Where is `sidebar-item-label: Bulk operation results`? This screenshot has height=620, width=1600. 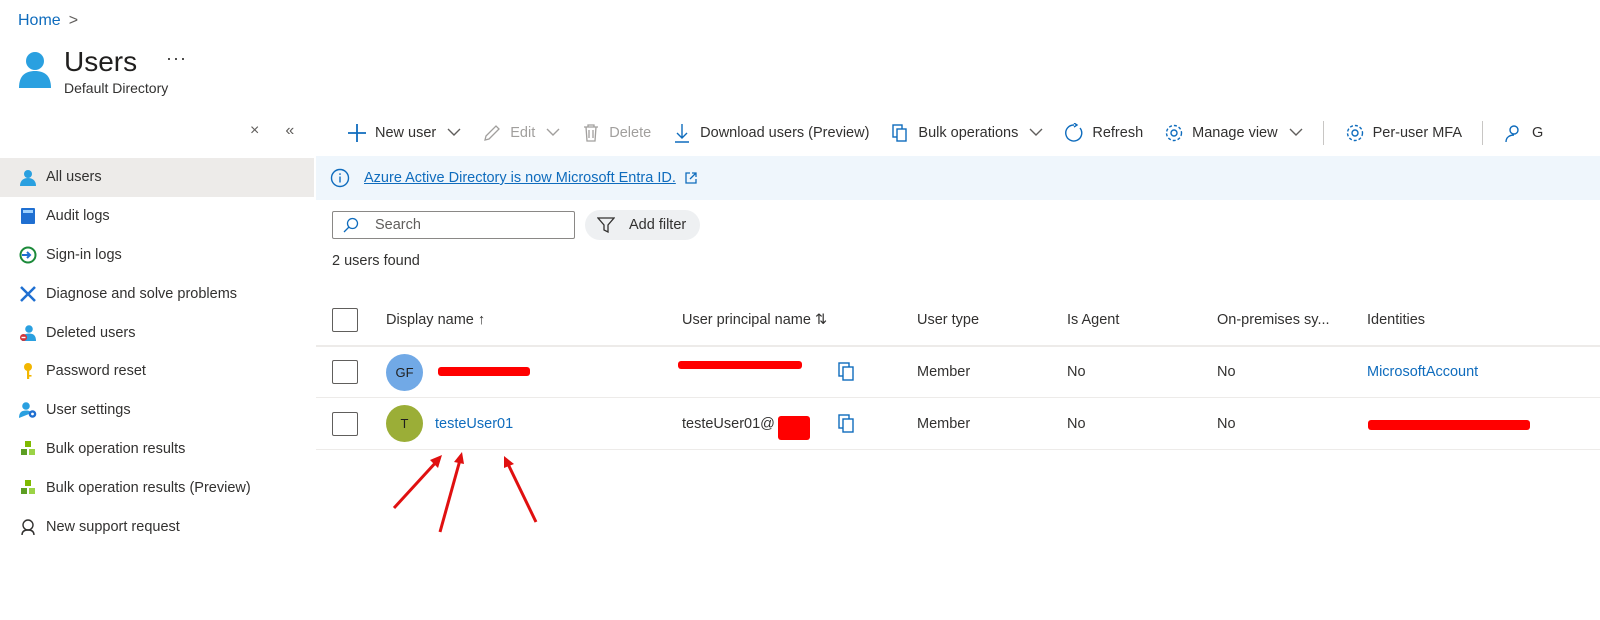 sidebar-item-label: Bulk operation results is located at coordinates (116, 448).